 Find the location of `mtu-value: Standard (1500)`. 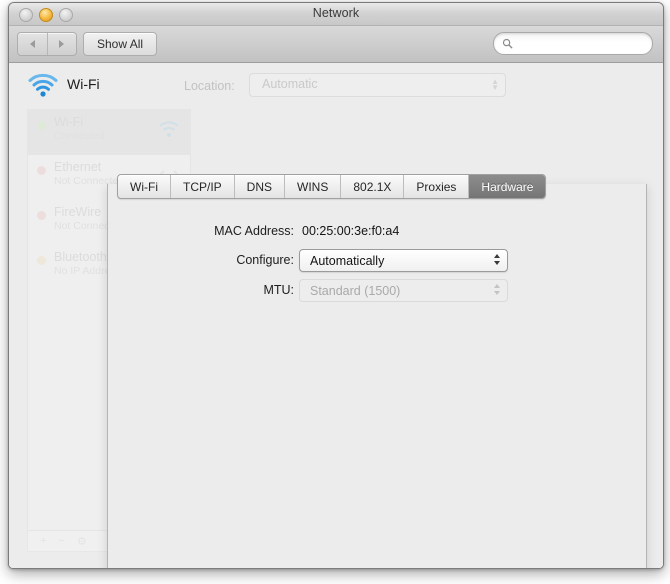

mtu-value: Standard (1500) is located at coordinates (355, 290).